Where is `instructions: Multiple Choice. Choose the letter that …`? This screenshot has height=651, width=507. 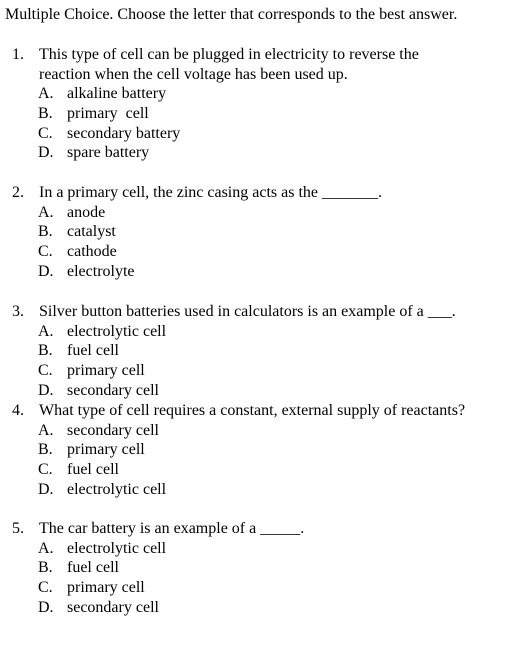 instructions: Multiple Choice. Choose the letter that … is located at coordinates (231, 14).